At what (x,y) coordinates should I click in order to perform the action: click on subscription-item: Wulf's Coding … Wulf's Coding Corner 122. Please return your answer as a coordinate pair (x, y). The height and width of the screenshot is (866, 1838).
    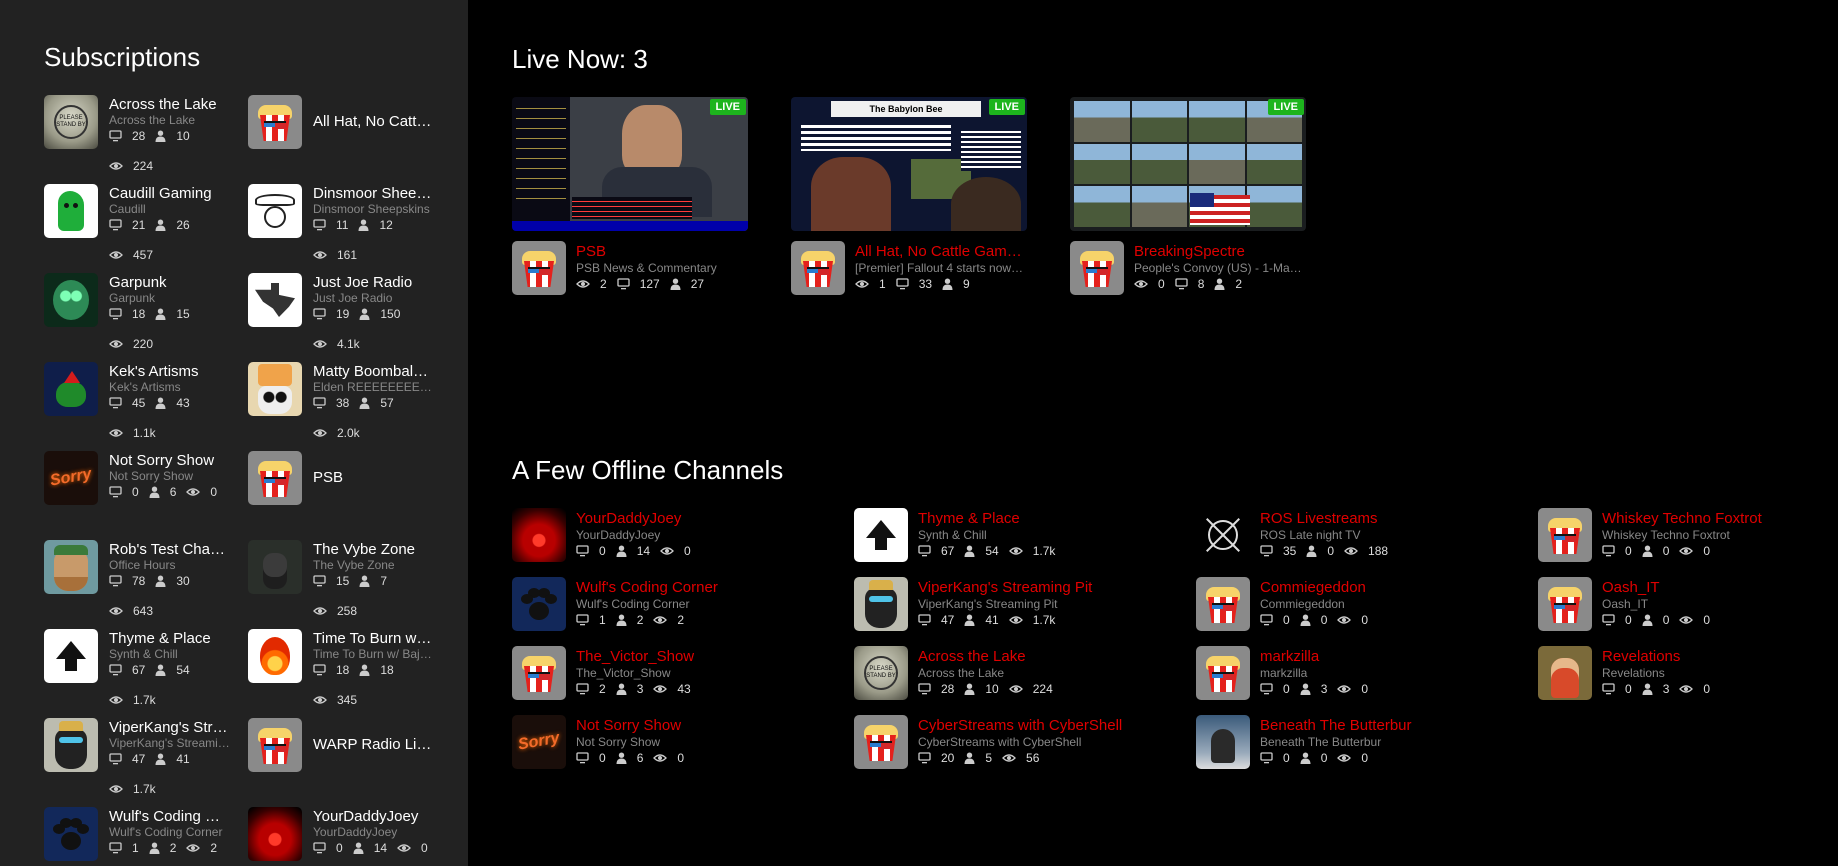
    Looking at the image, I should click on (146, 836).